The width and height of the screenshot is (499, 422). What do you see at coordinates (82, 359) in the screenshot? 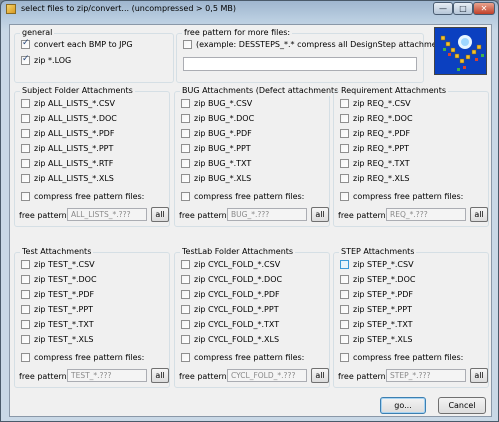
I see `test-compress-row: compress free pattern files:` at bounding box center [82, 359].